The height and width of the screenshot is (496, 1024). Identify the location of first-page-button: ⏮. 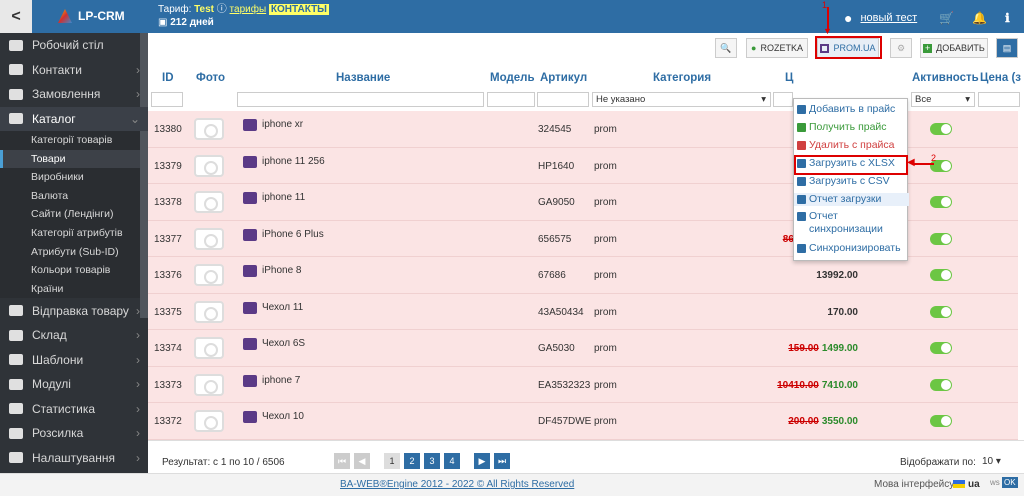
(342, 461).